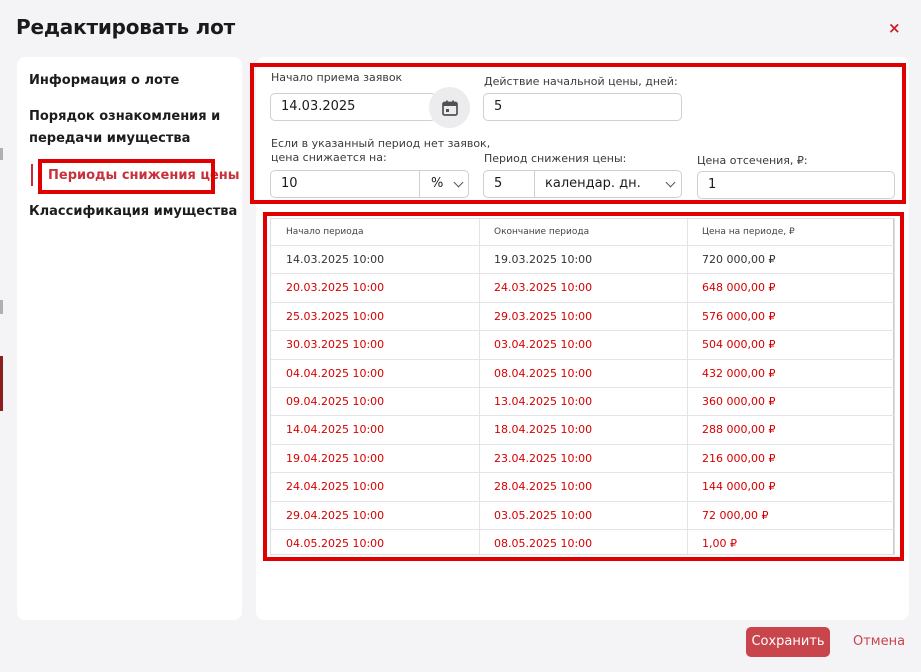 The height and width of the screenshot is (672, 921). What do you see at coordinates (369, 184) in the screenshot?
I see `reduce-amount-field: 10 %` at bounding box center [369, 184].